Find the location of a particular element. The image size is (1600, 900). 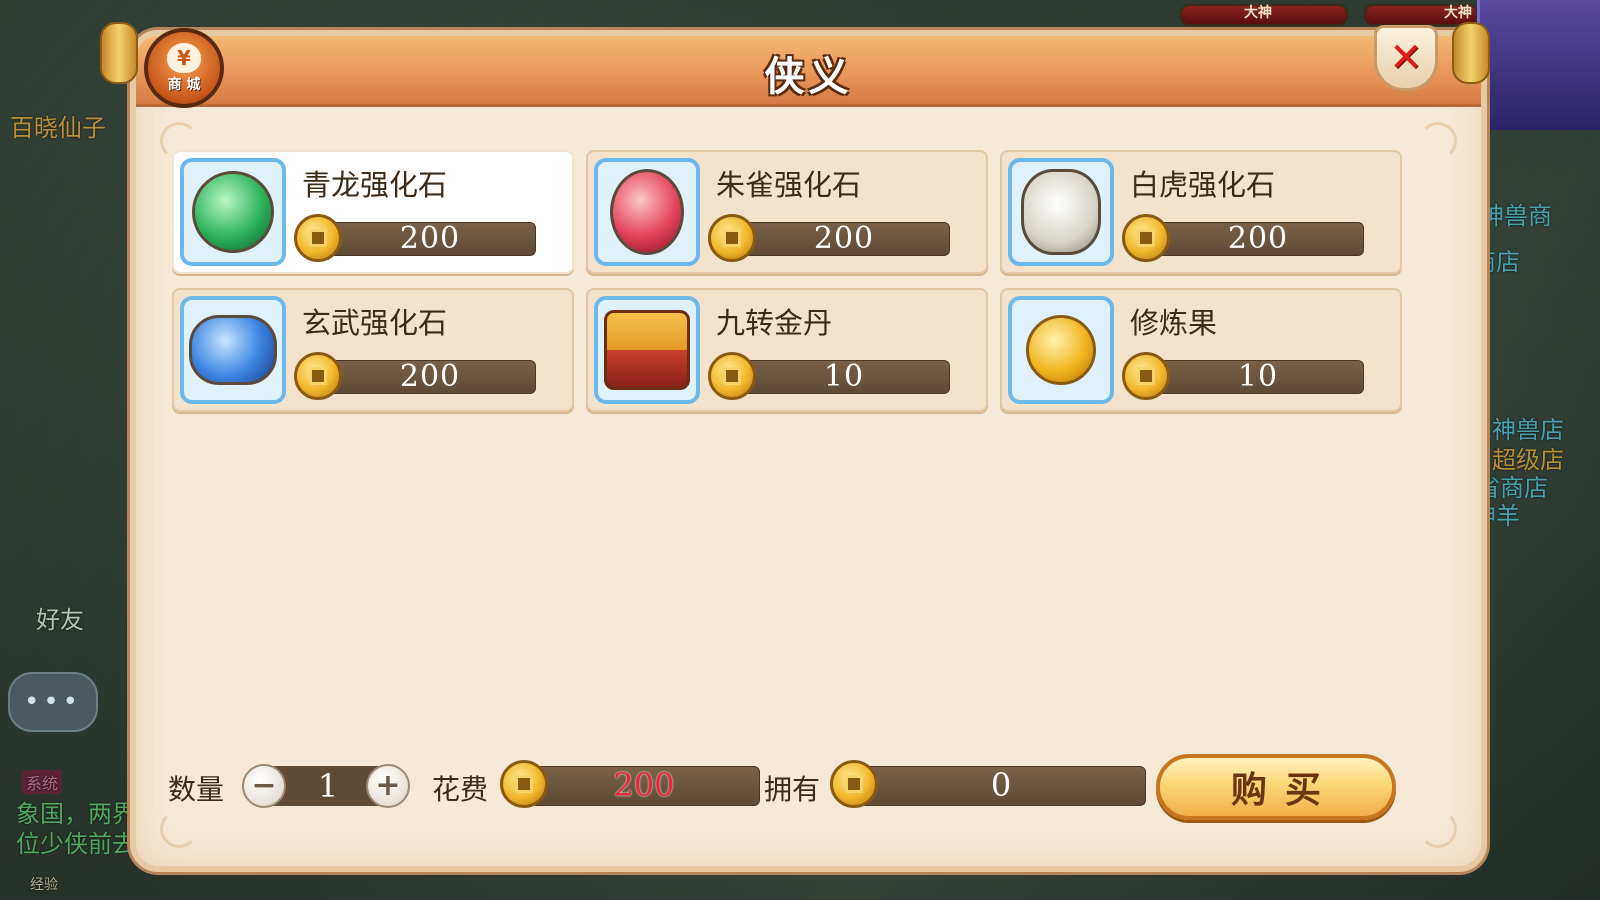

shop-badge-label: 商 城 is located at coordinates (184, 84).